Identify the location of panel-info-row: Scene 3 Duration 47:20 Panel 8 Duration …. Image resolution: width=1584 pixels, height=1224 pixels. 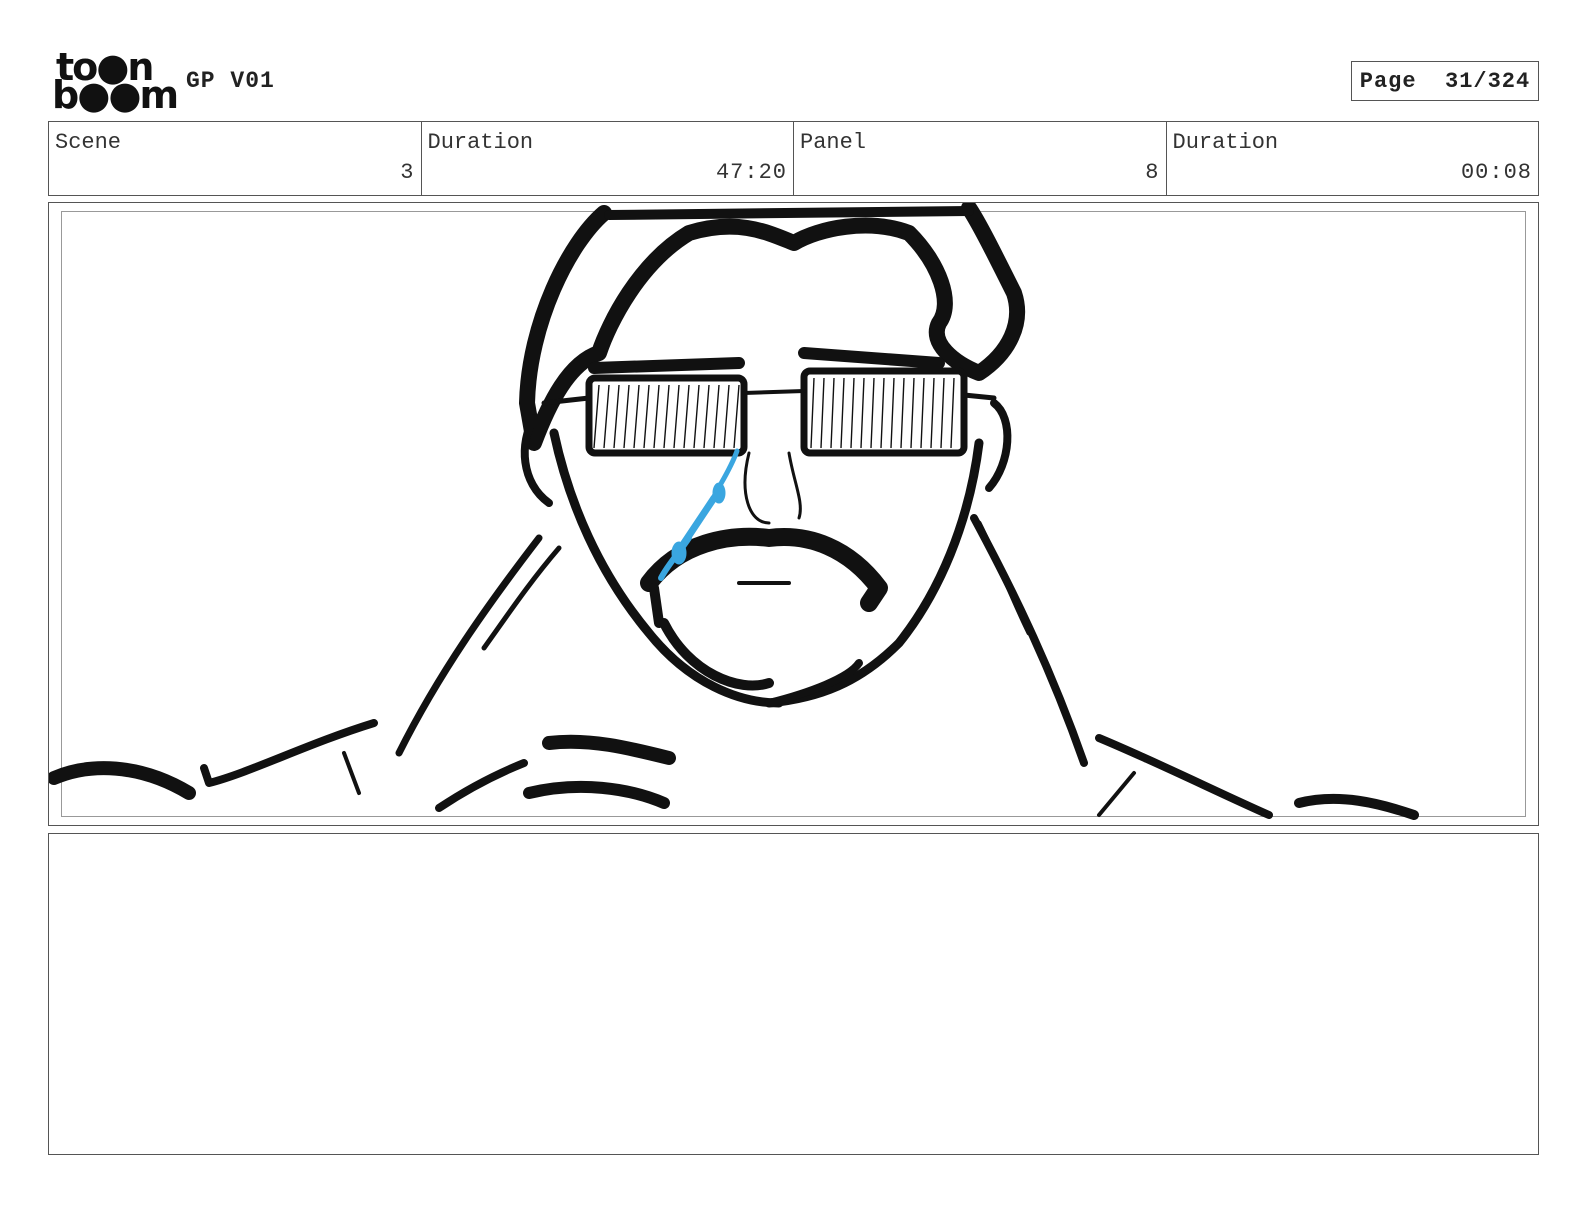
(793, 158).